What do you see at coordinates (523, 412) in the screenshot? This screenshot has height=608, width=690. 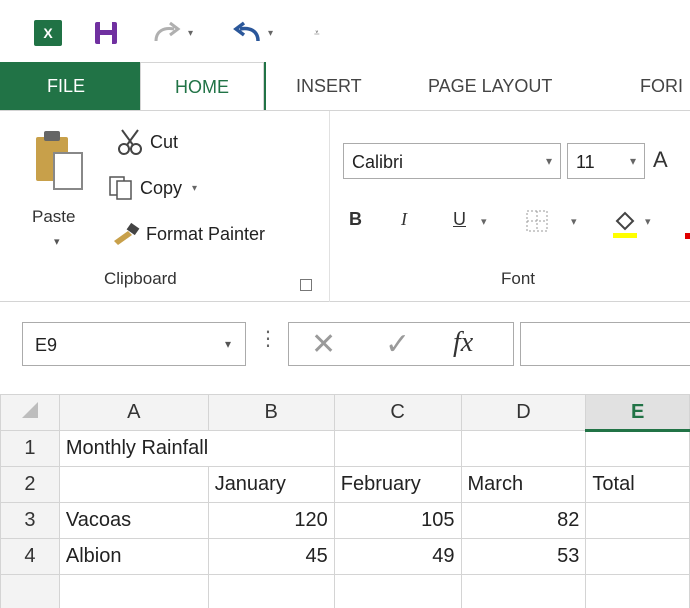 I see `column-header-d: D` at bounding box center [523, 412].